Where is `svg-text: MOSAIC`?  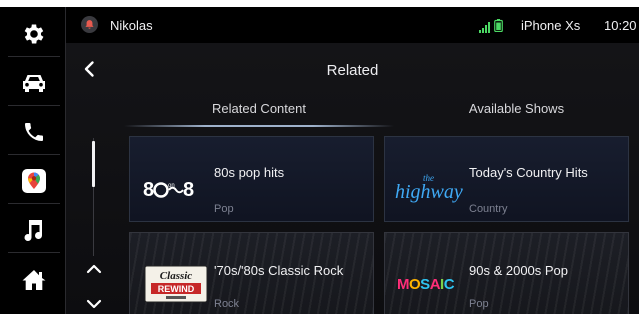 svg-text: MOSAIC is located at coordinates (426, 284).